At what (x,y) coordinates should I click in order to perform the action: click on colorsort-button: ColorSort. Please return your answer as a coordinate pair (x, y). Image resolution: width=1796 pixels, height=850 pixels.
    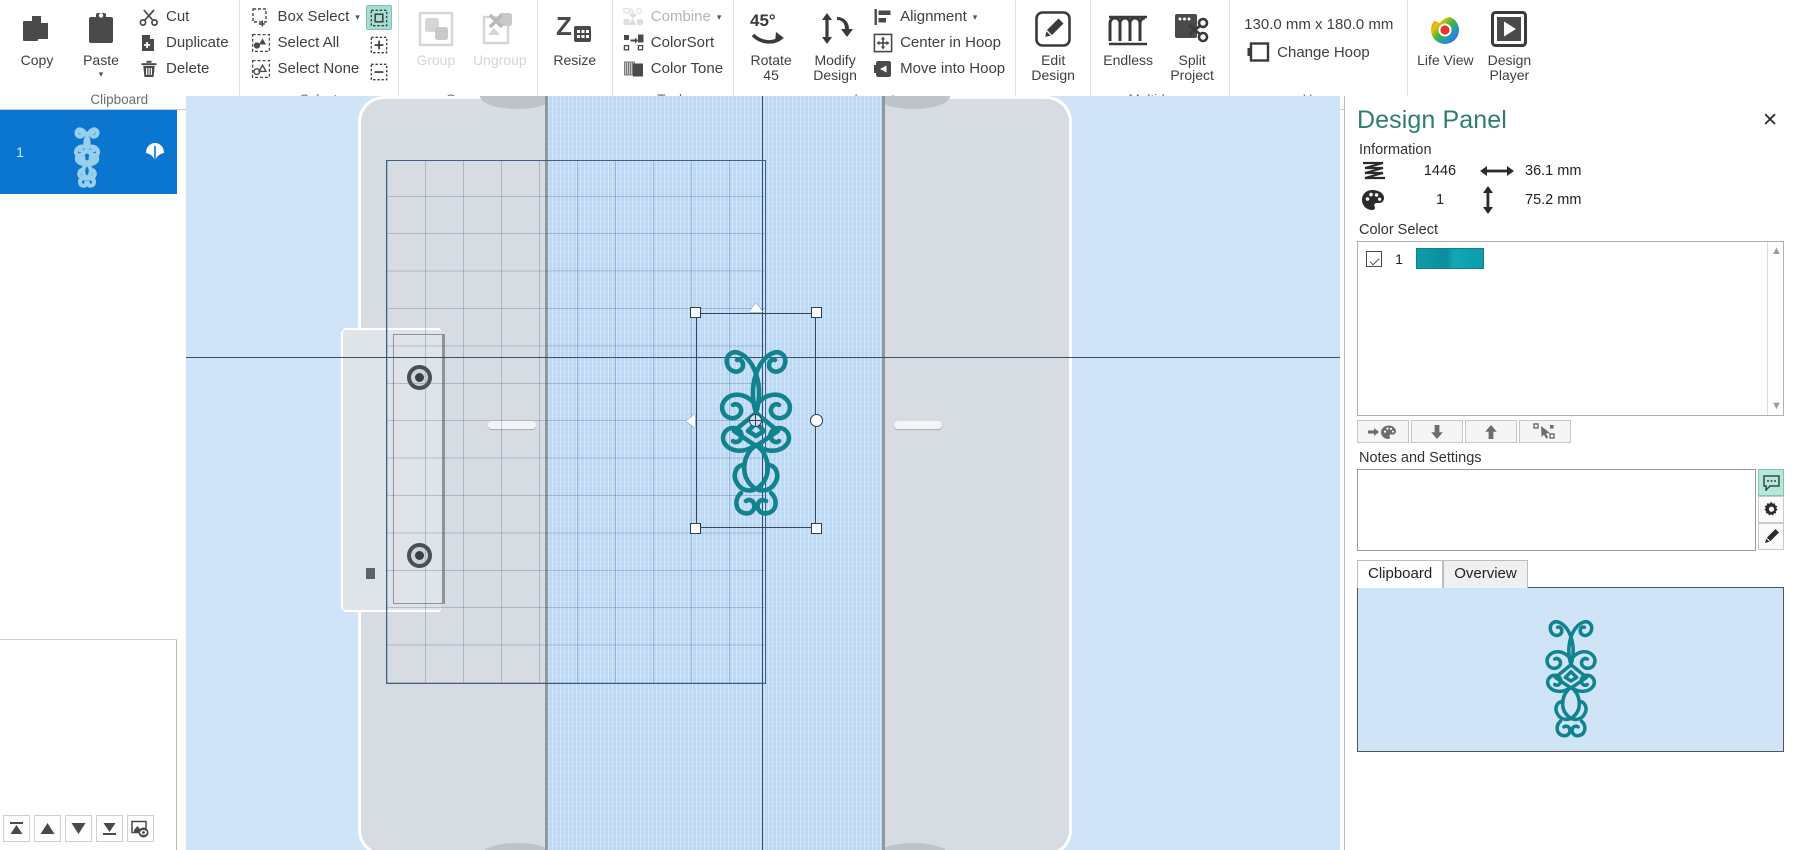
    Looking at the image, I should click on (673, 42).